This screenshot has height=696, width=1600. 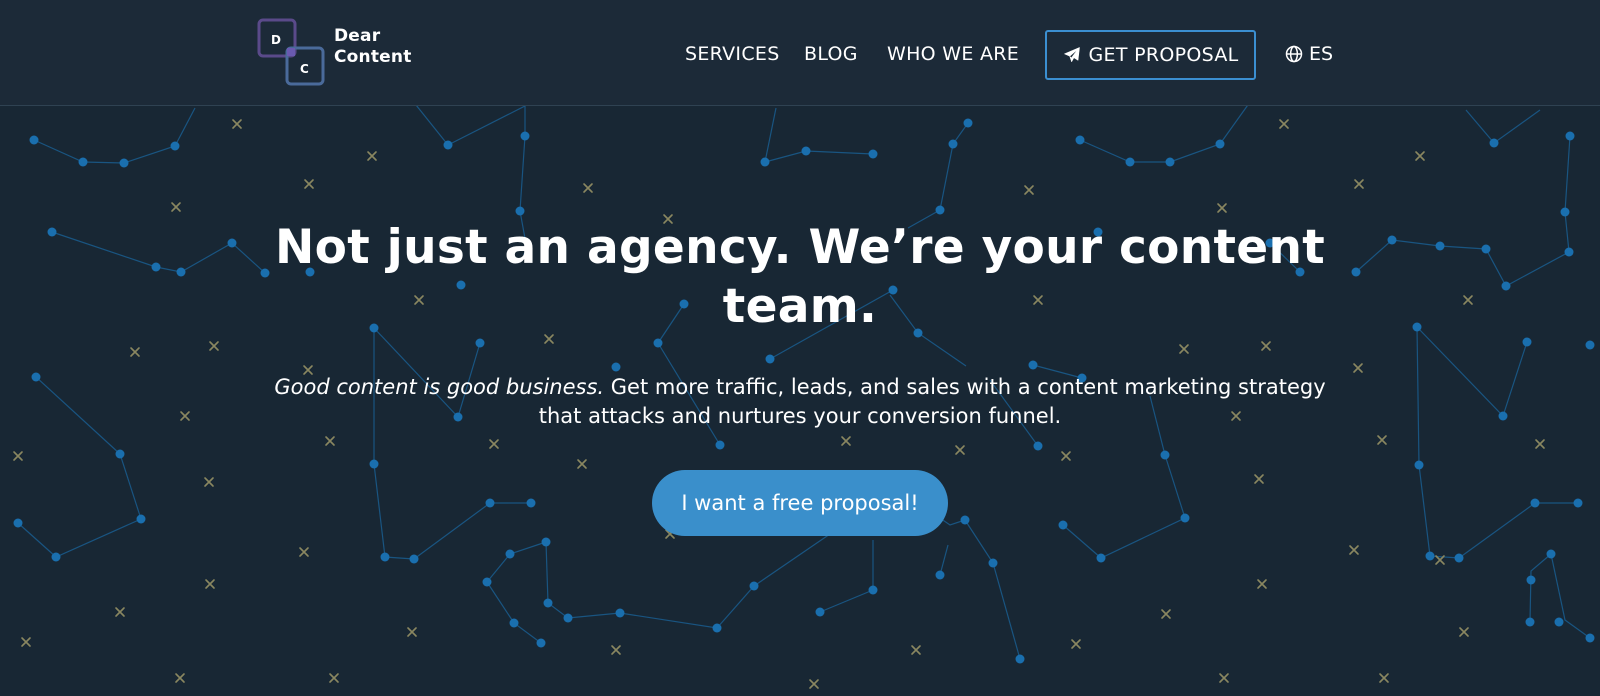 I want to click on free-proposal-button: I want a free proposal!, so click(x=800, y=503).